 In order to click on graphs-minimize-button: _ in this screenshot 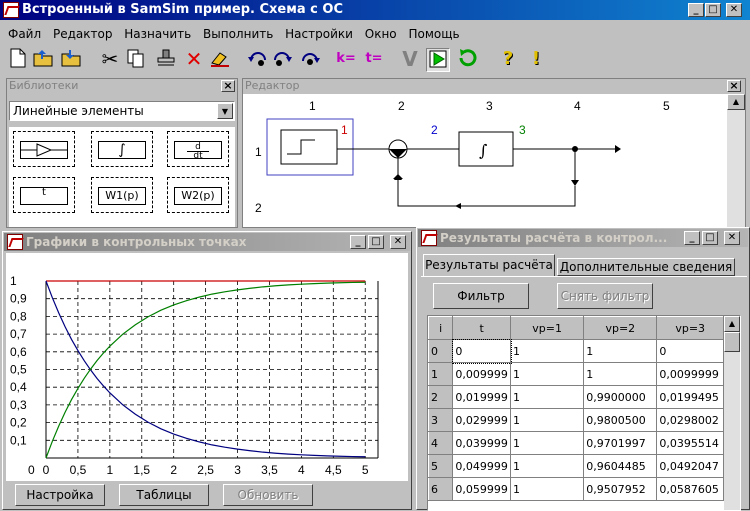, I will do `click(358, 242)`.